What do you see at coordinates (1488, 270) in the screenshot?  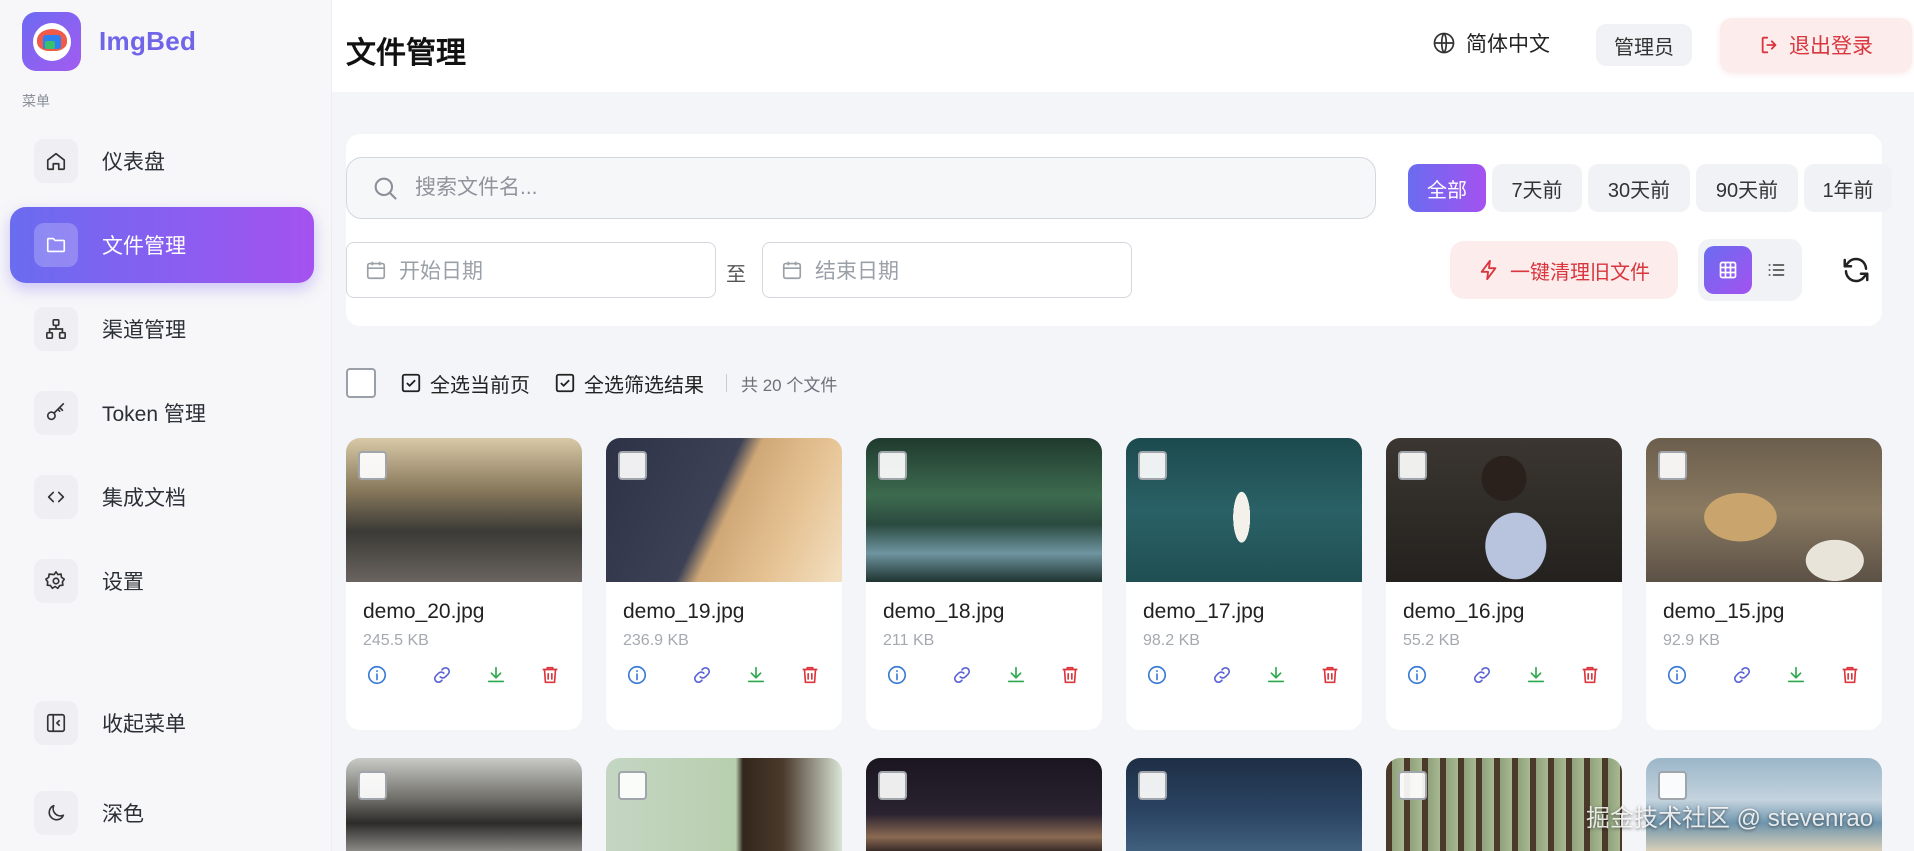 I see `lightning-icon` at bounding box center [1488, 270].